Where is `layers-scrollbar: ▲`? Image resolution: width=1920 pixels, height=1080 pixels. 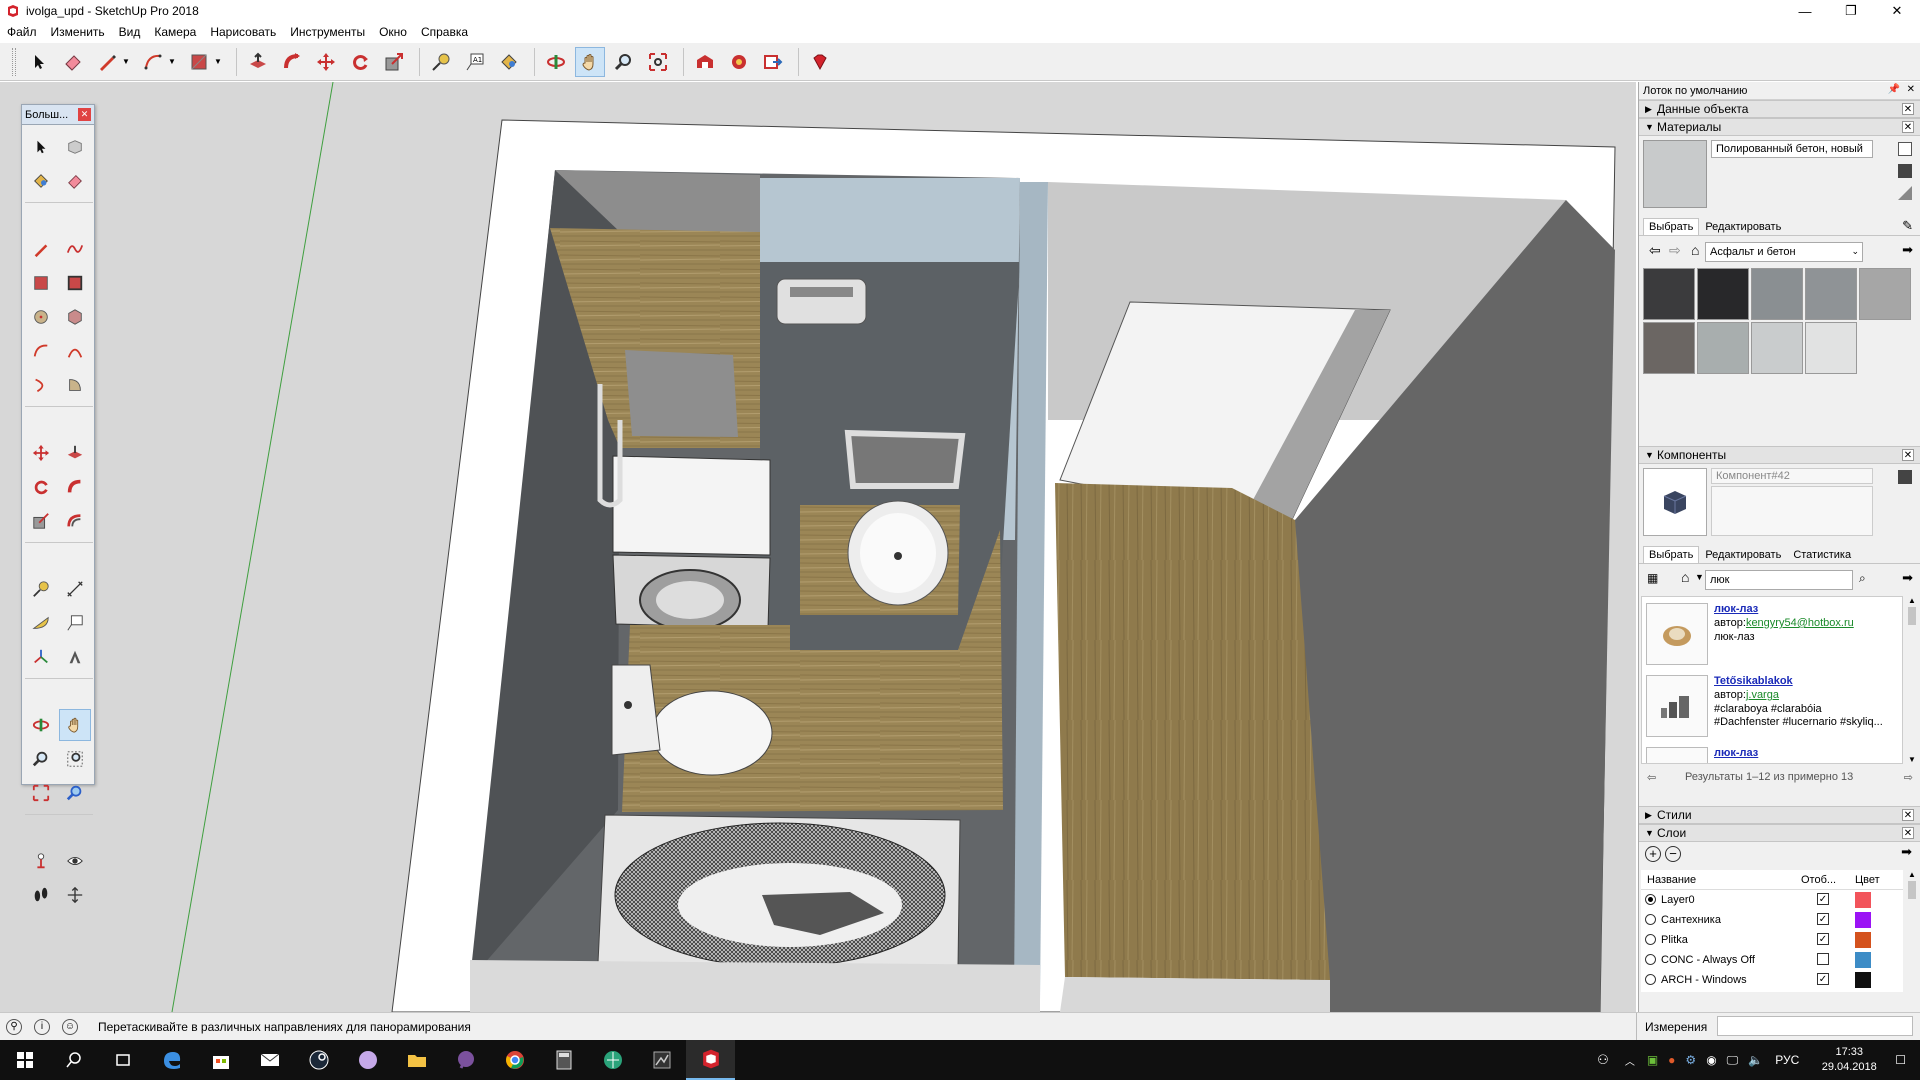 layers-scrollbar: ▲ is located at coordinates (1912, 931).